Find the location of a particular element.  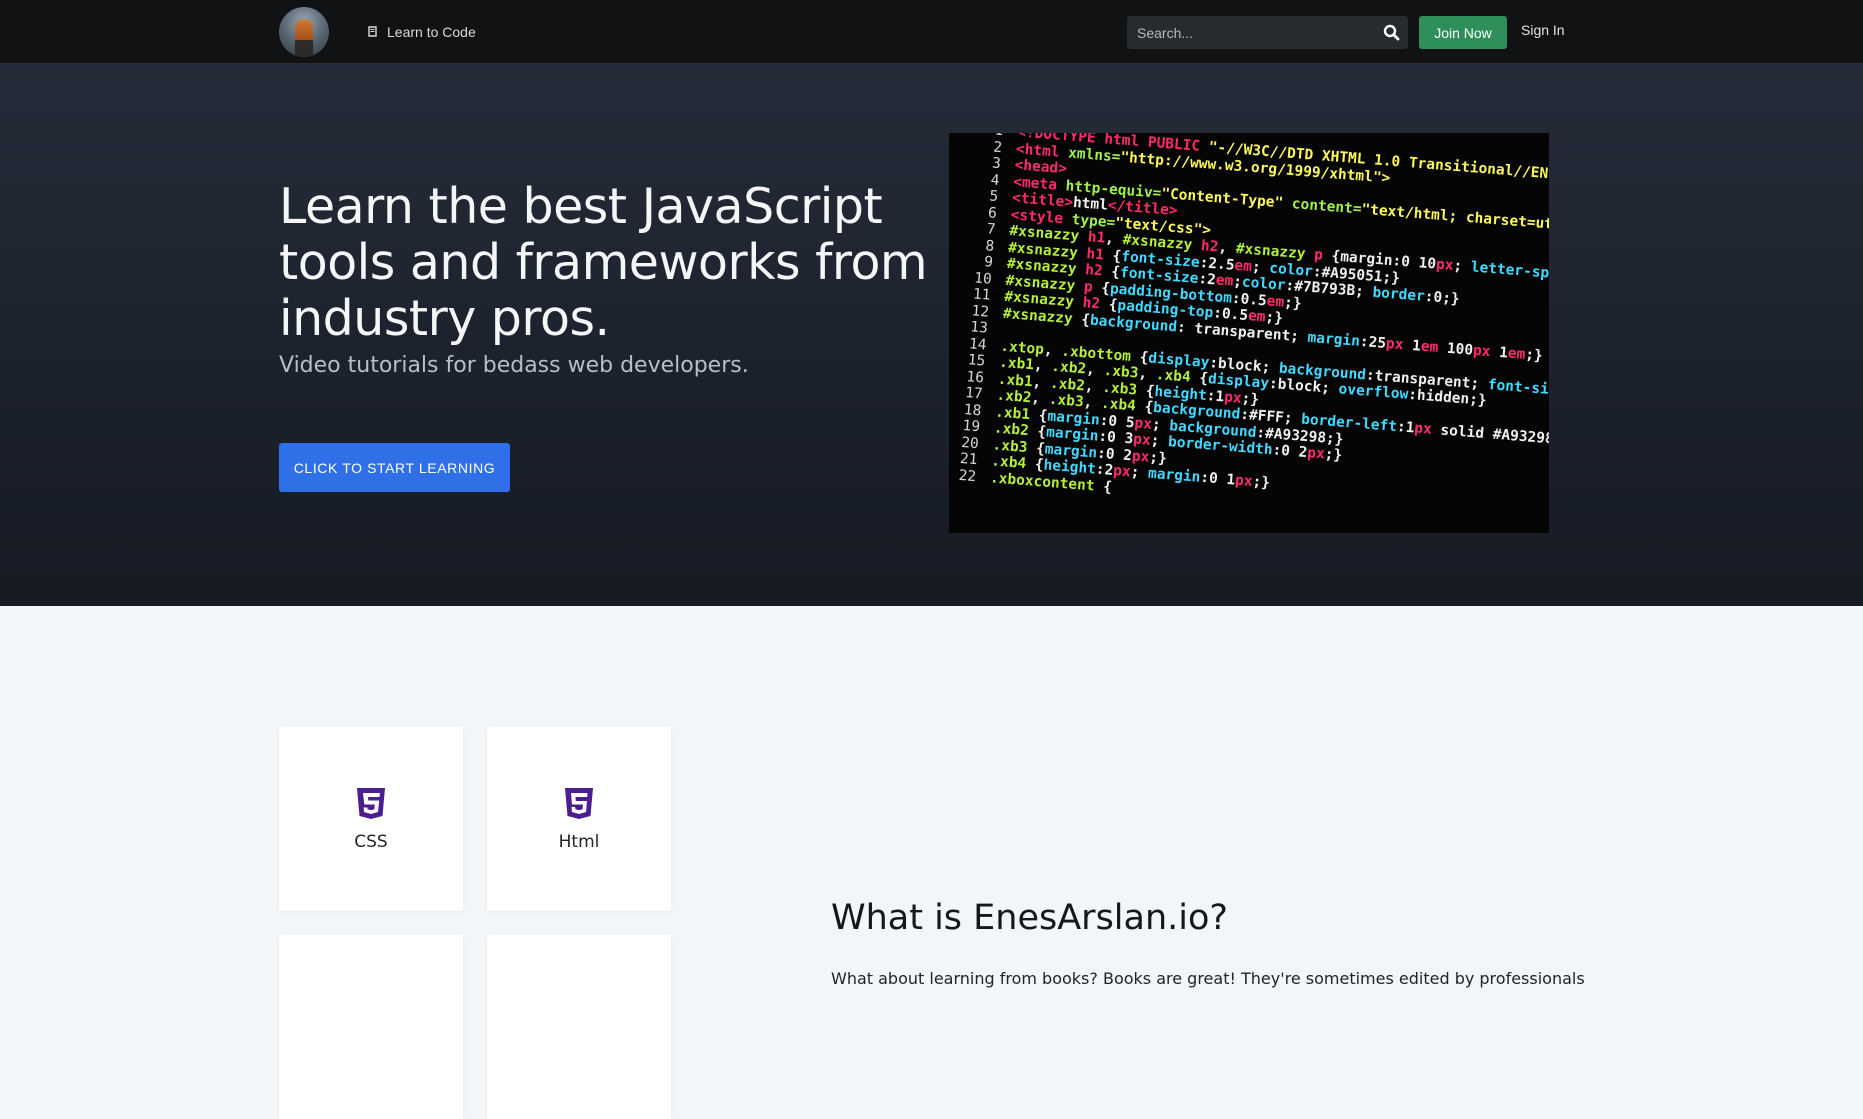

code-token: :0 1 is located at coordinates (1217, 479).